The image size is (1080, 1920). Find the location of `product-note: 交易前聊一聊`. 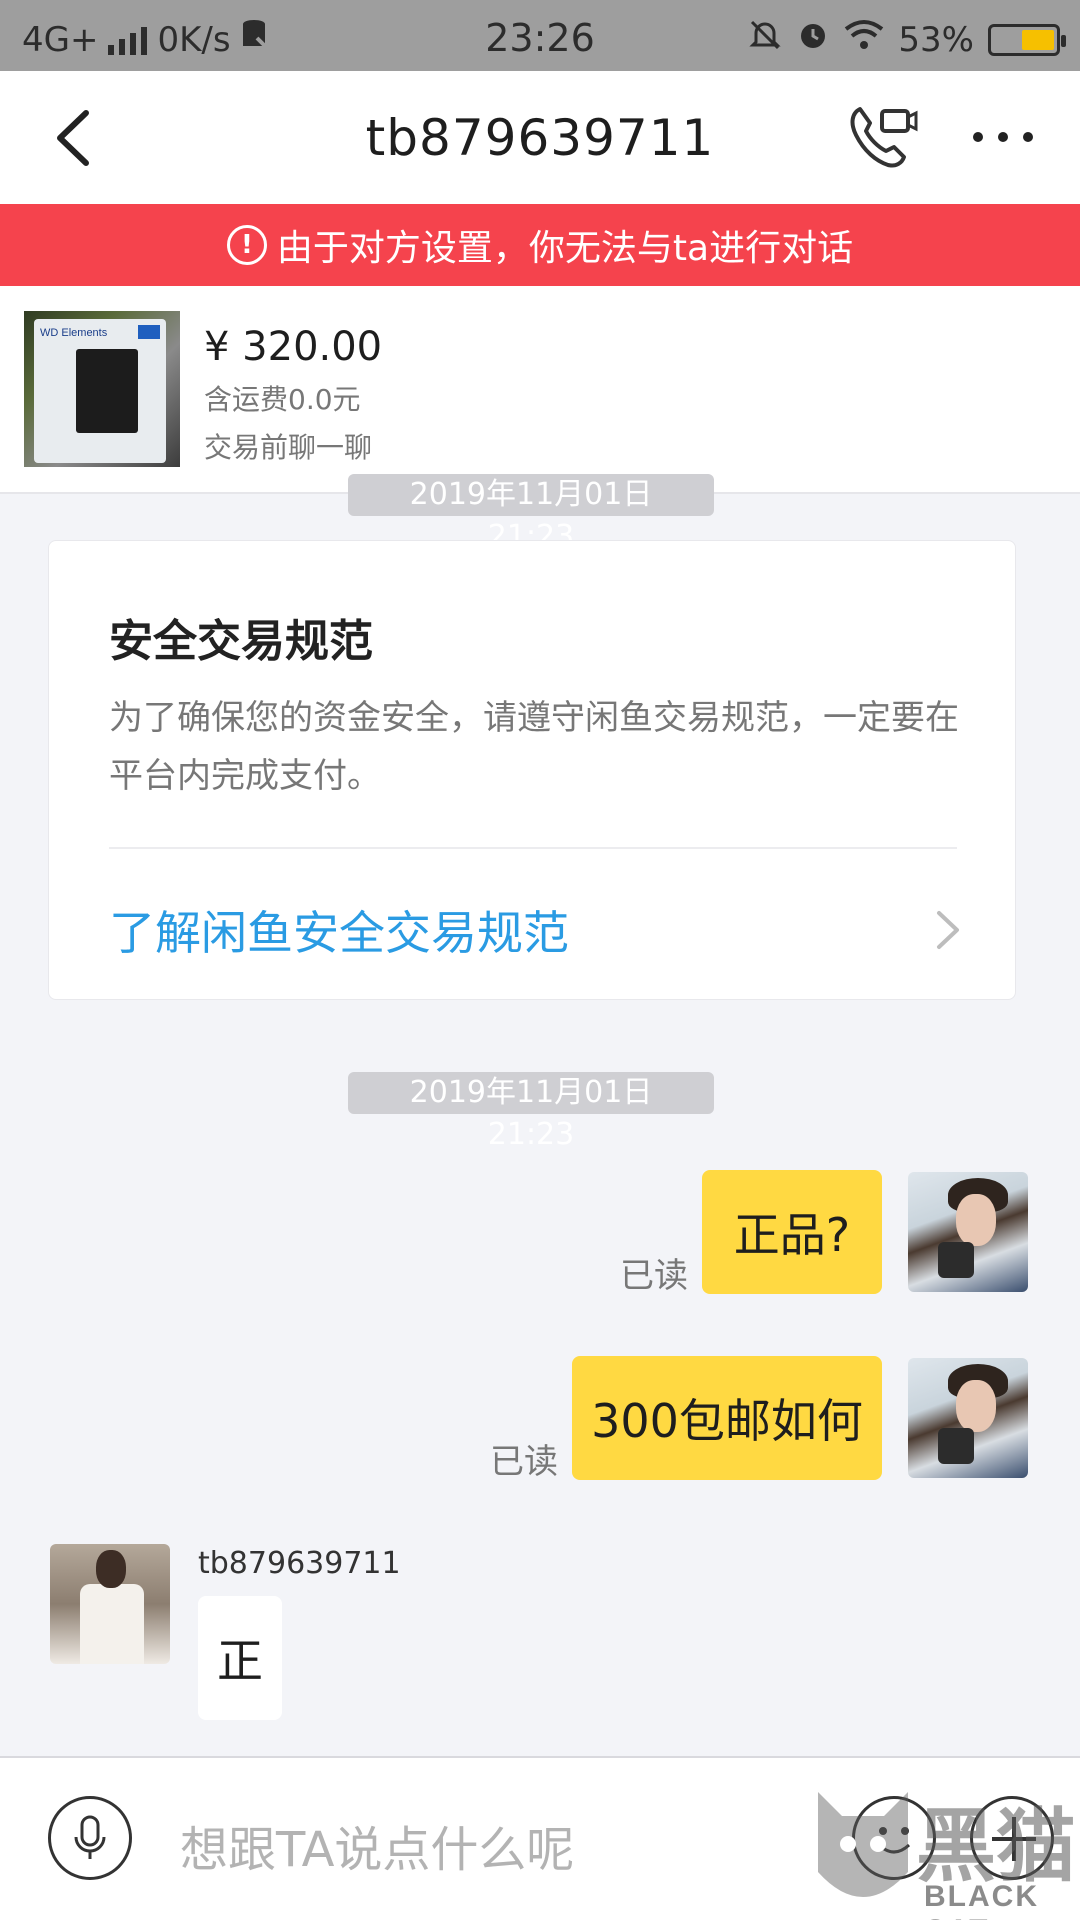

product-note: 交易前聊一聊 is located at coordinates (288, 447).